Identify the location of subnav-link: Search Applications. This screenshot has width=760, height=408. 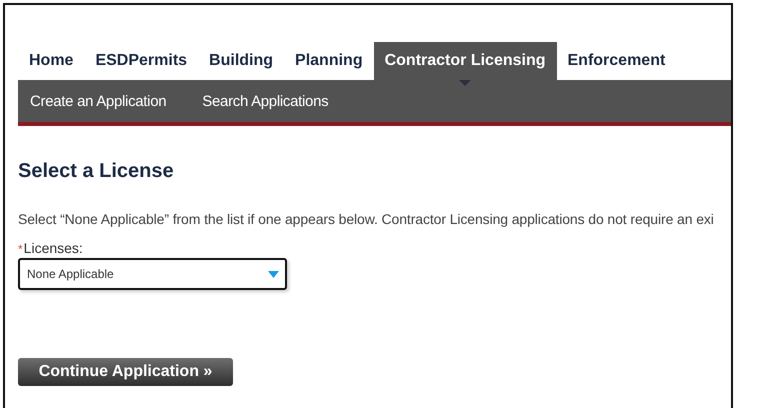
(265, 101).